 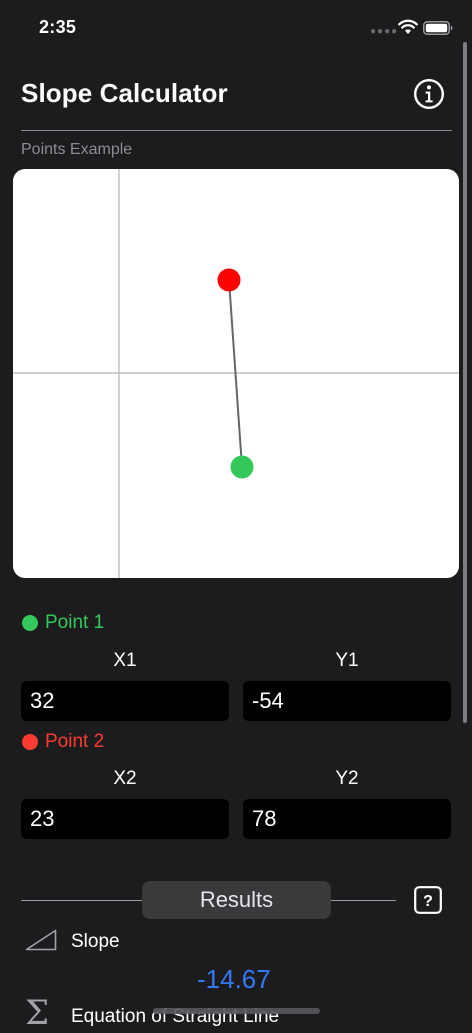 What do you see at coordinates (236, 130) in the screenshot?
I see `header-divider` at bounding box center [236, 130].